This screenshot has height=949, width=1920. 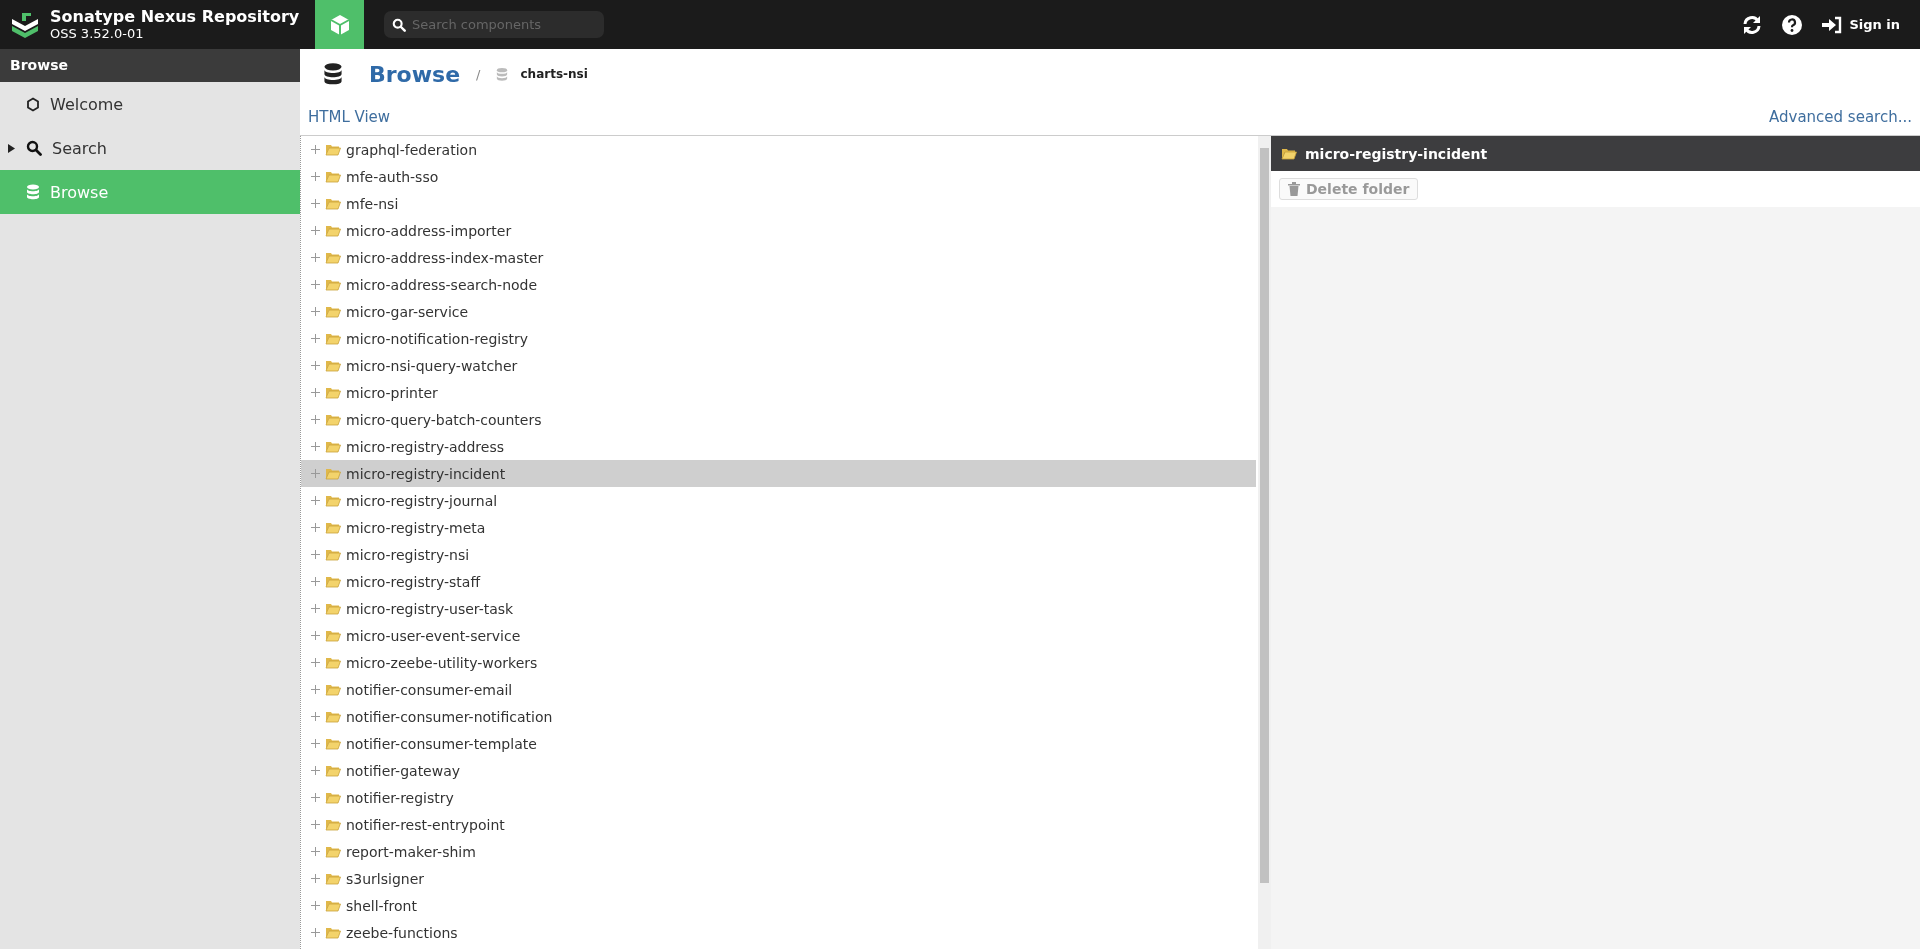 What do you see at coordinates (494, 24) in the screenshot?
I see `search-field: Search components` at bounding box center [494, 24].